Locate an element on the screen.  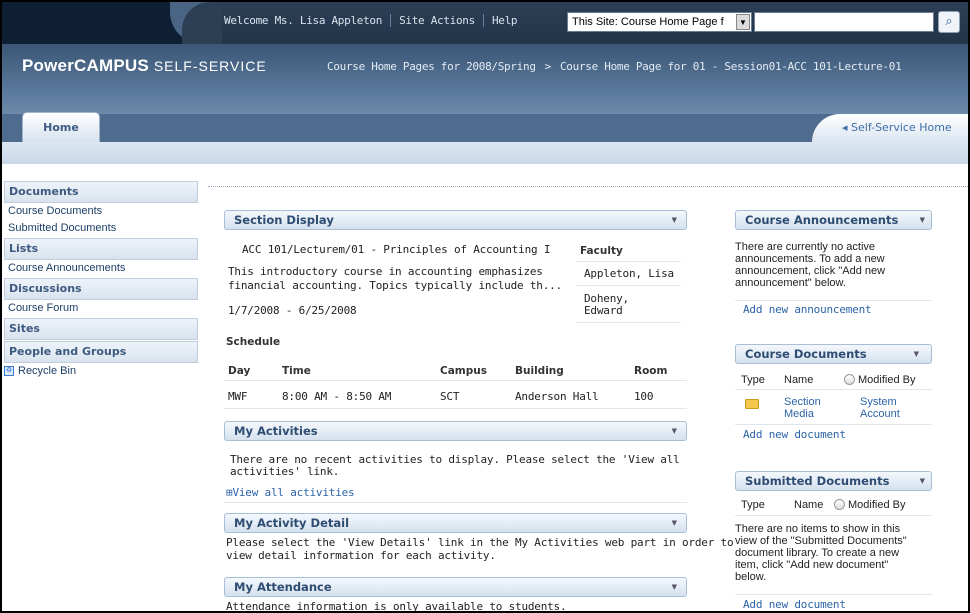
view-all-activities-link: ⊞View all activities is located at coordinates (290, 492).